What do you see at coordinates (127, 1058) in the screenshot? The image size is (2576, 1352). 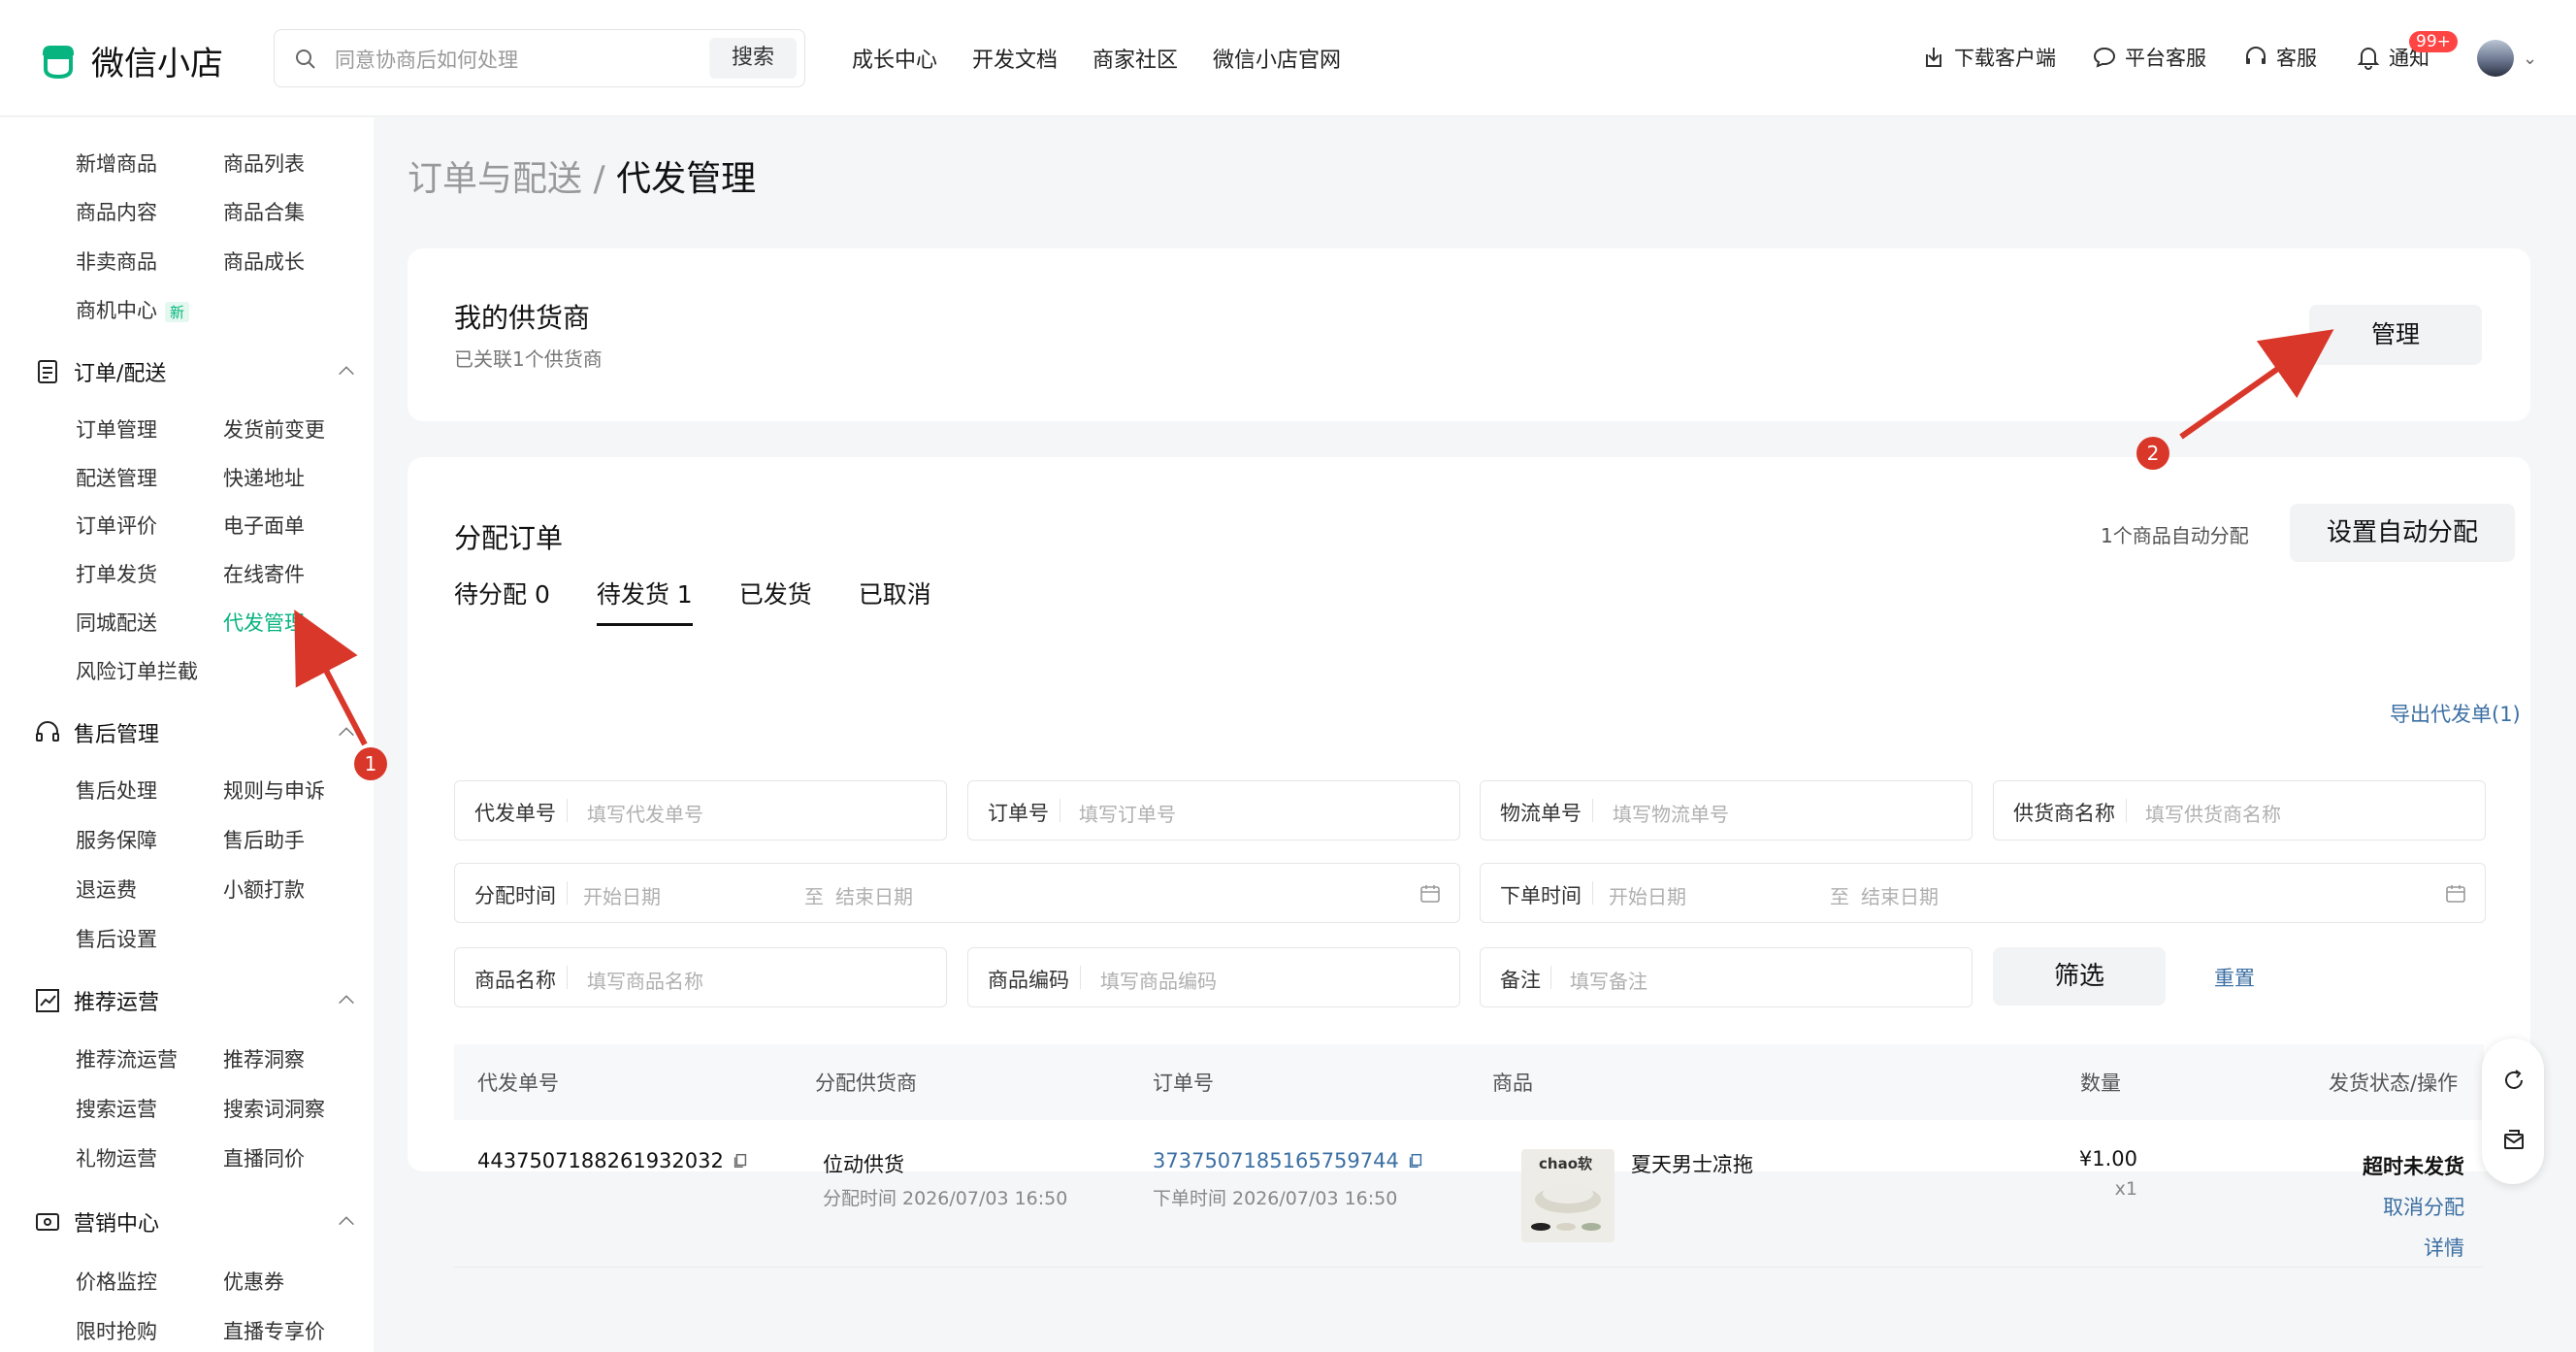 I see `sidebar-item-recommend-flow: 推荐流运营` at bounding box center [127, 1058].